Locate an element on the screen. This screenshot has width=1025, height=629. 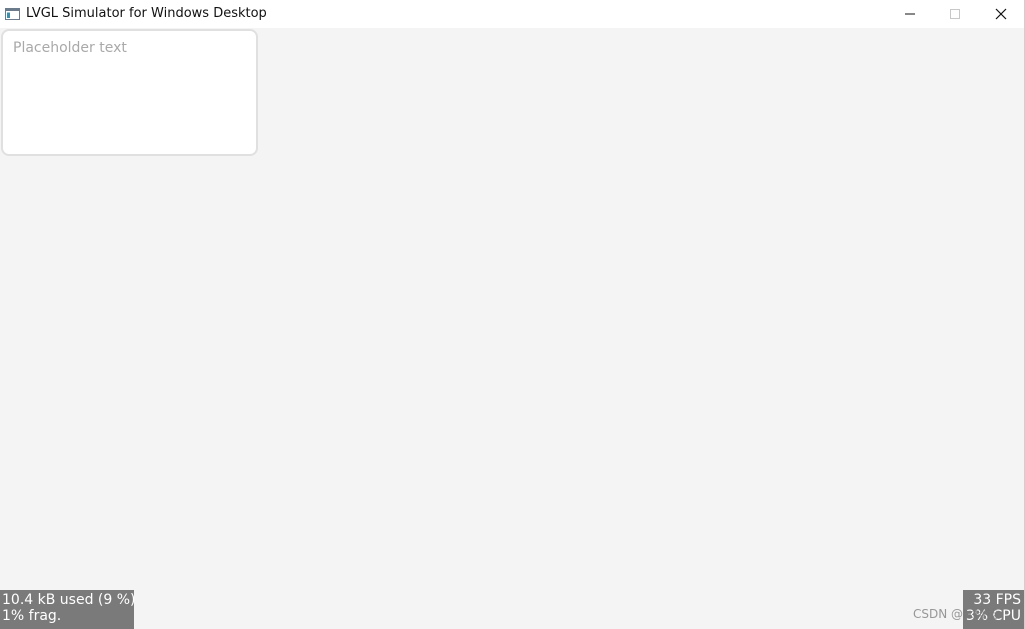
maximize-button is located at coordinates (955, 14).